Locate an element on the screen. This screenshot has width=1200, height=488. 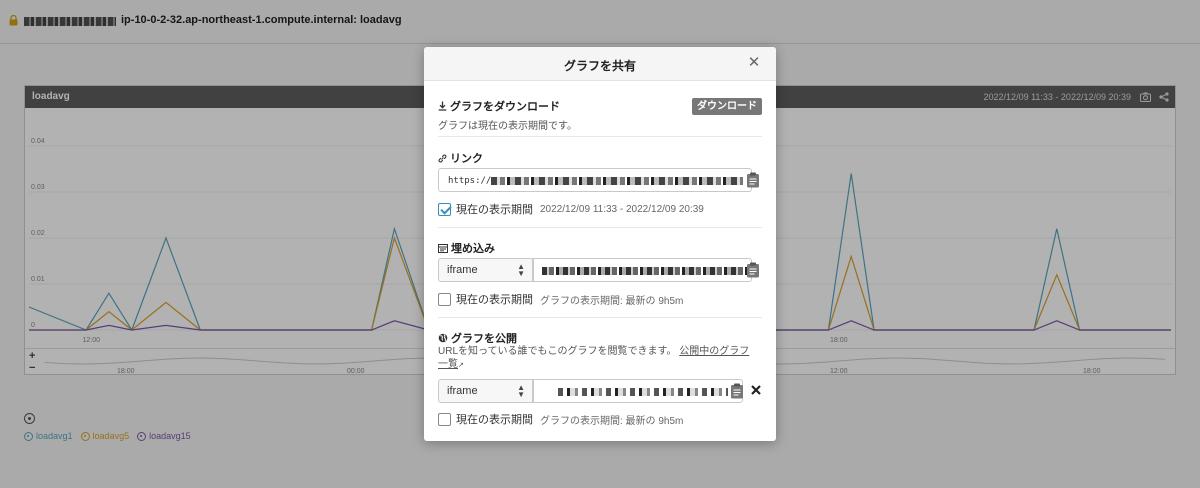
embed-format-select: iframe ▲ ▼ is located at coordinates (485, 270).